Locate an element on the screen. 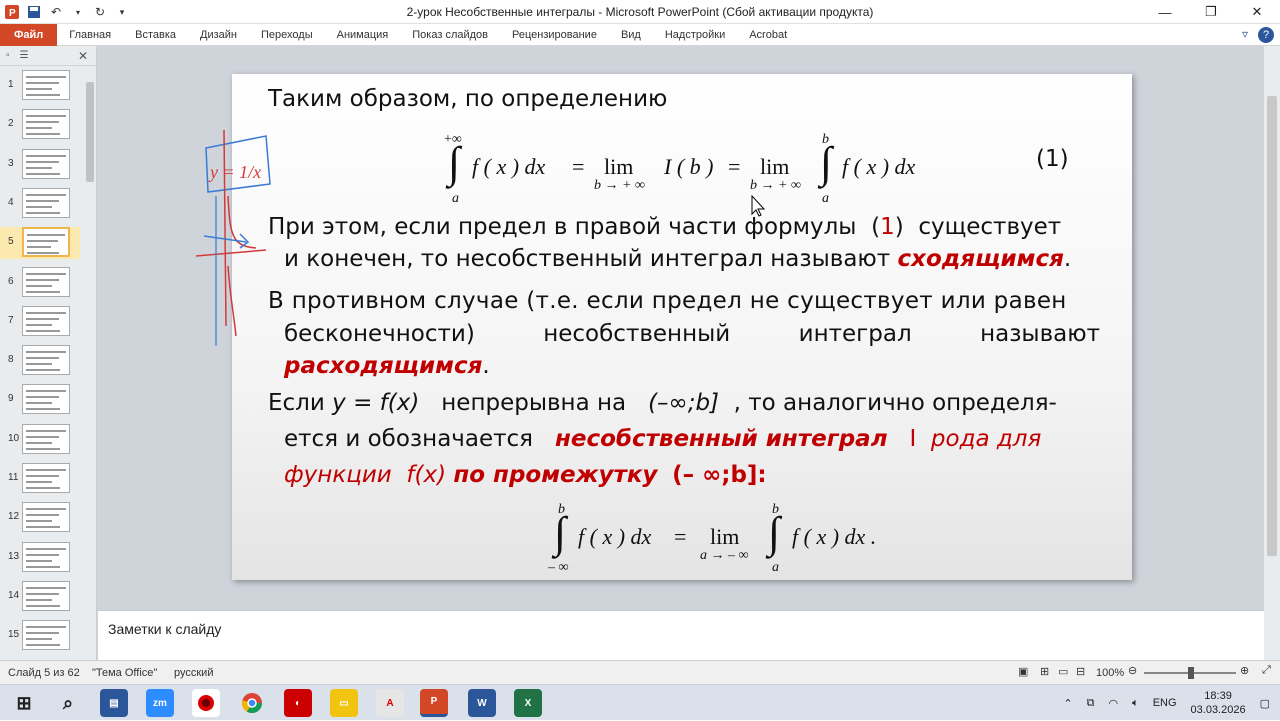 The height and width of the screenshot is (721, 1280). zoom-slider-handle is located at coordinates (1191, 673).